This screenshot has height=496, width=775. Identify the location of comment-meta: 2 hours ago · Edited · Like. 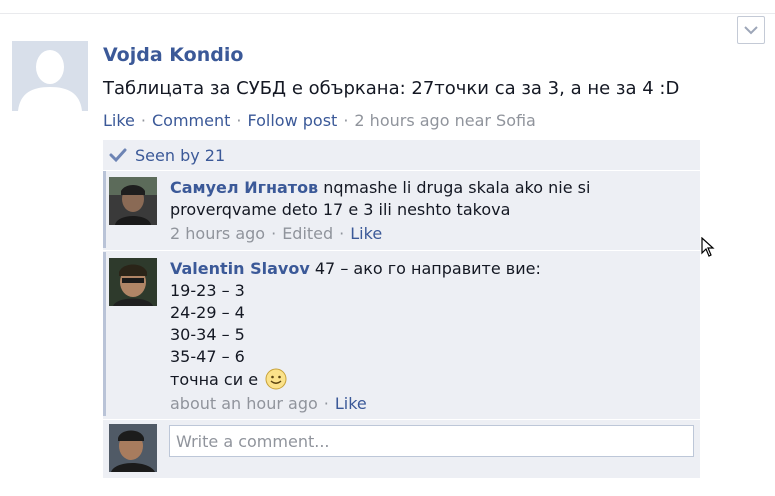
(432, 234).